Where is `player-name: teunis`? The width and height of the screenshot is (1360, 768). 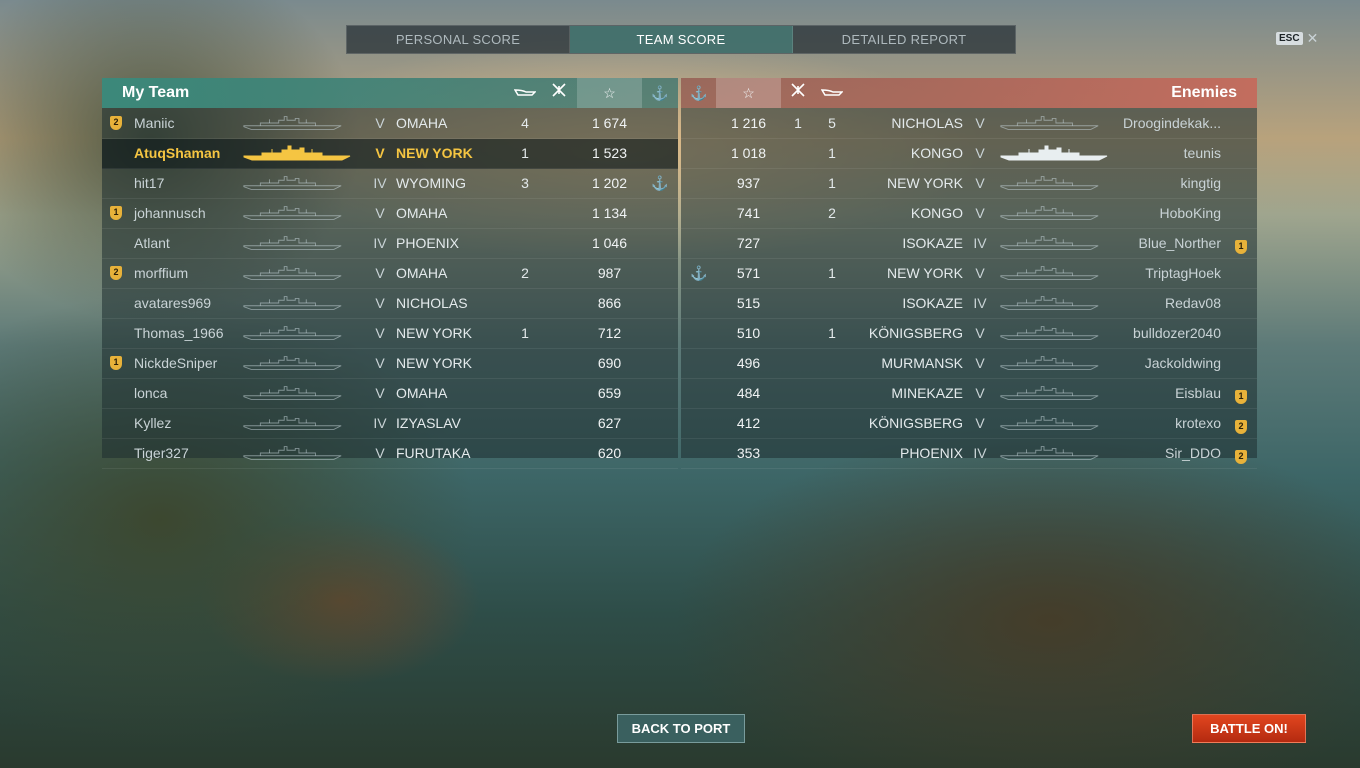
player-name: teunis is located at coordinates (1202, 153).